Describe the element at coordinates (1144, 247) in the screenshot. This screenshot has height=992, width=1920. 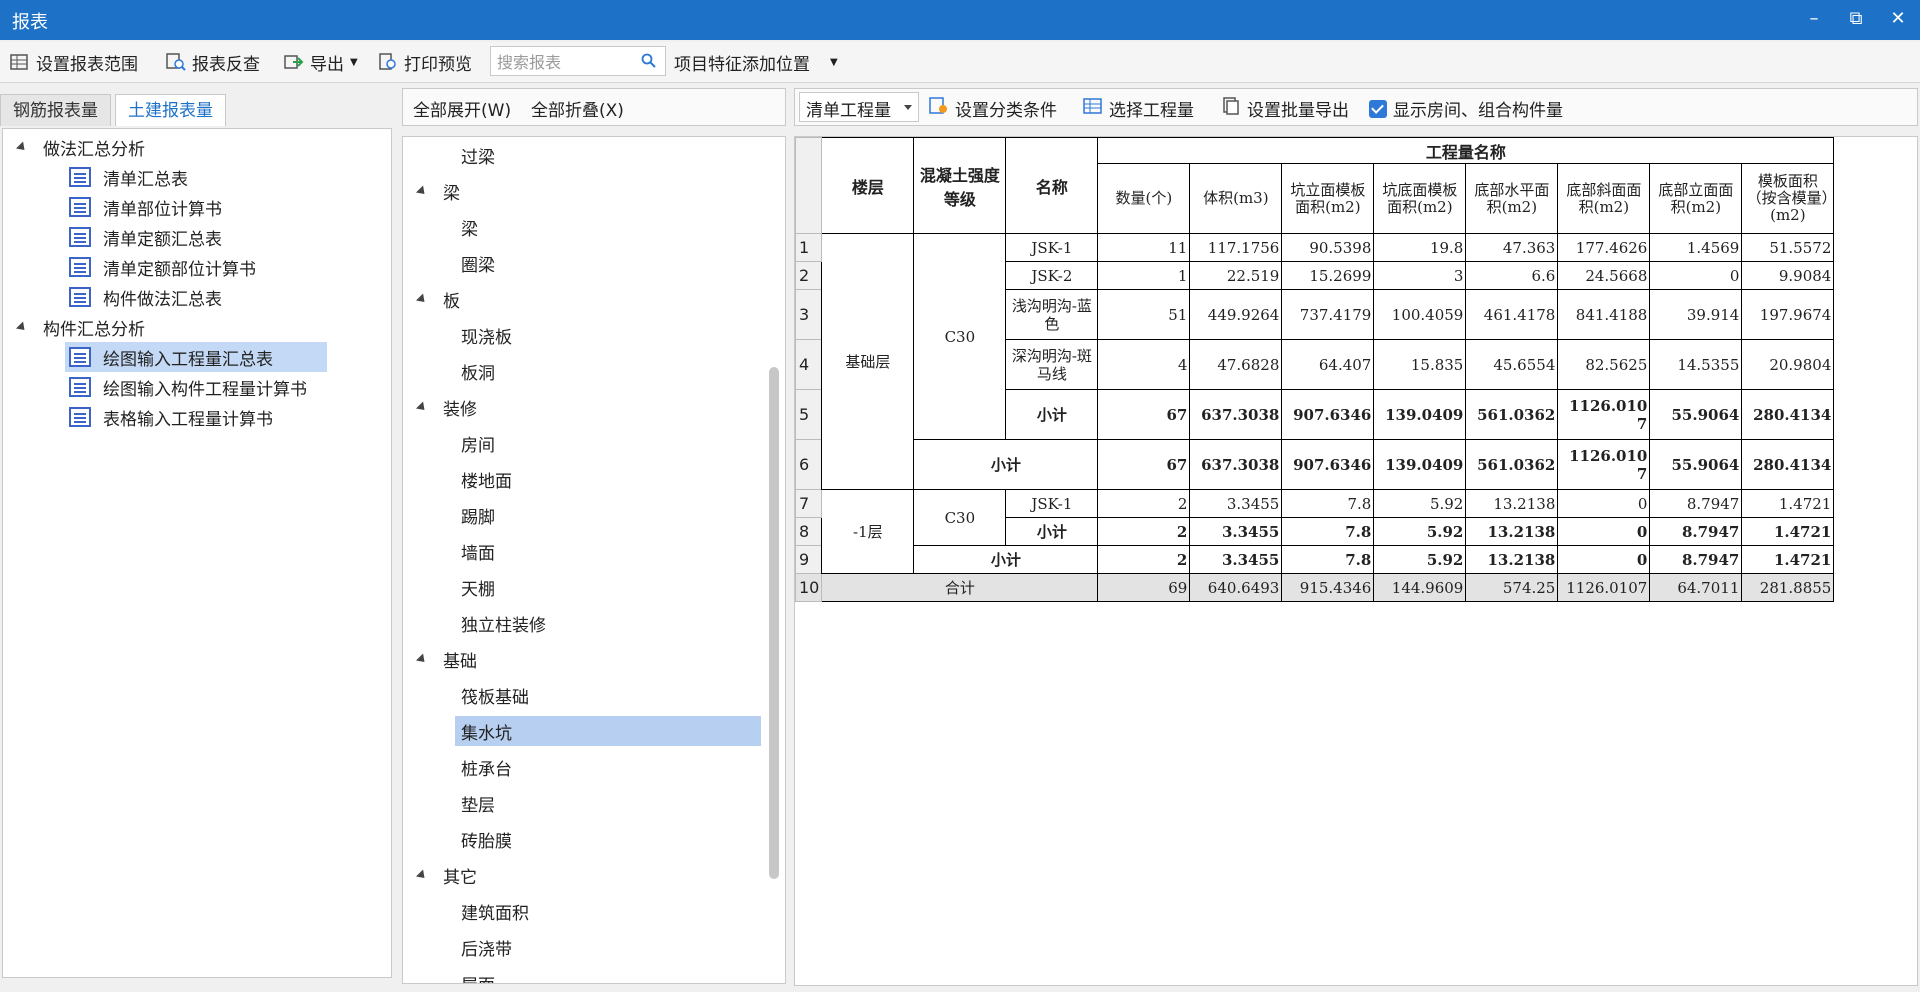
I see `value-cell: 11` at that location.